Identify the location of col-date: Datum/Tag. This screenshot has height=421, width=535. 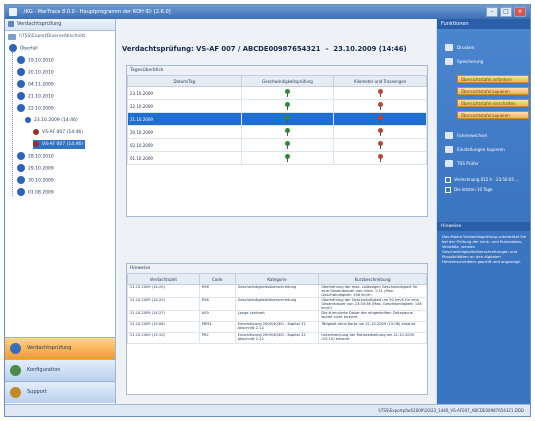
(184, 81).